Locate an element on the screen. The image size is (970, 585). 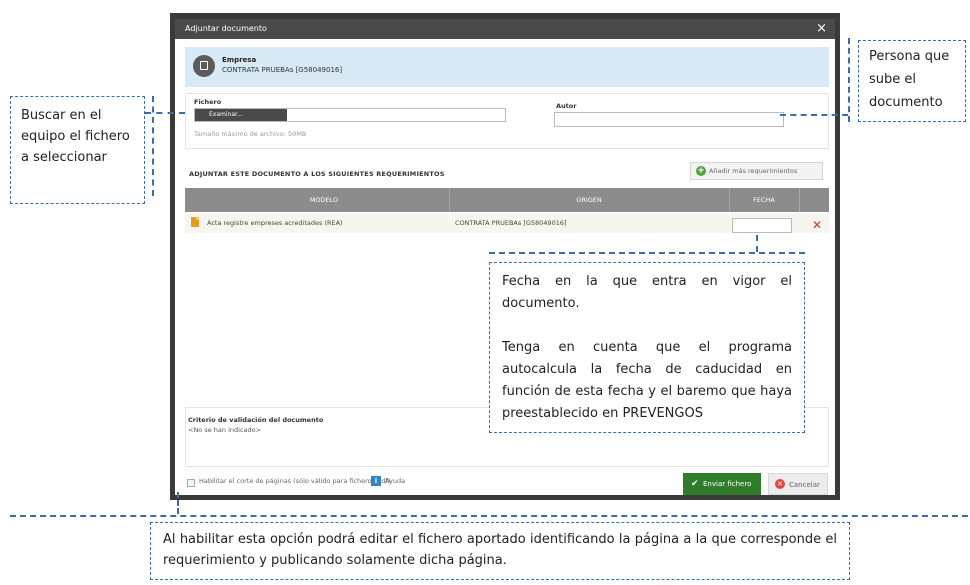
cancel-button: ✕ Cancelar is located at coordinates (798, 484).